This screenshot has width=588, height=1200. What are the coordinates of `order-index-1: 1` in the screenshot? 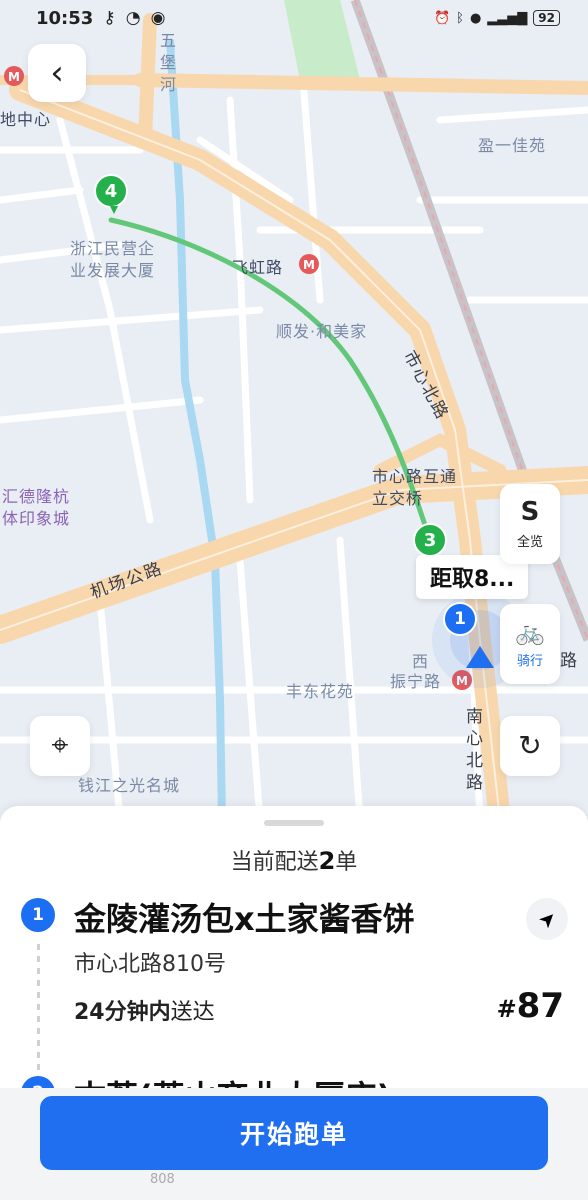 It's located at (38, 915).